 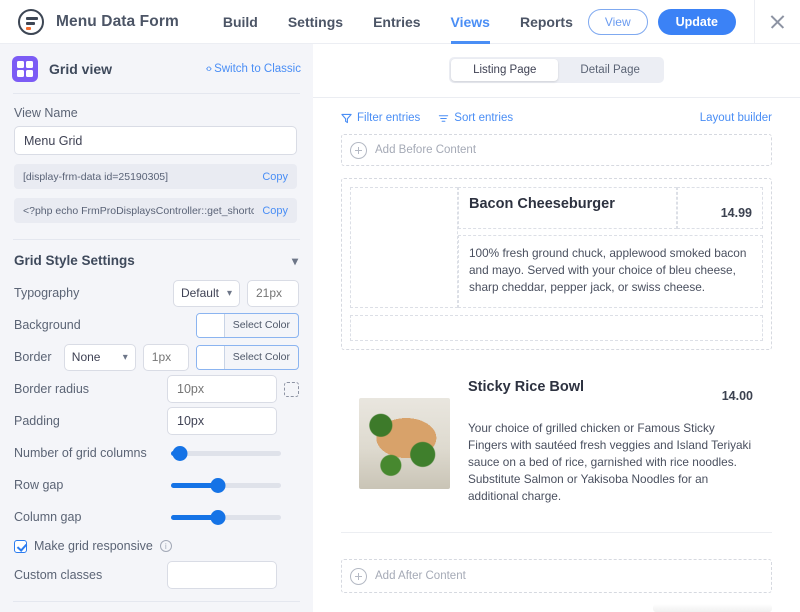 I want to click on filter-icon, so click(x=346, y=118).